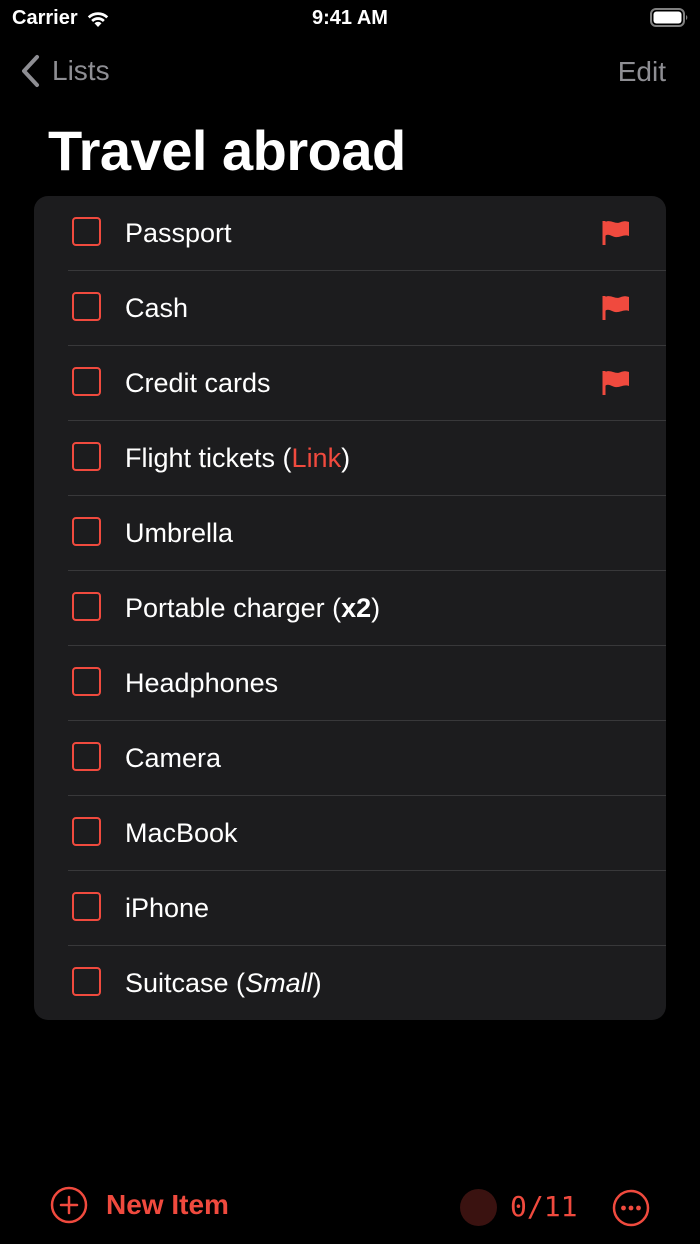 Image resolution: width=700 pixels, height=1244 pixels. Describe the element at coordinates (181, 833) in the screenshot. I see `item-label: MacBook` at that location.